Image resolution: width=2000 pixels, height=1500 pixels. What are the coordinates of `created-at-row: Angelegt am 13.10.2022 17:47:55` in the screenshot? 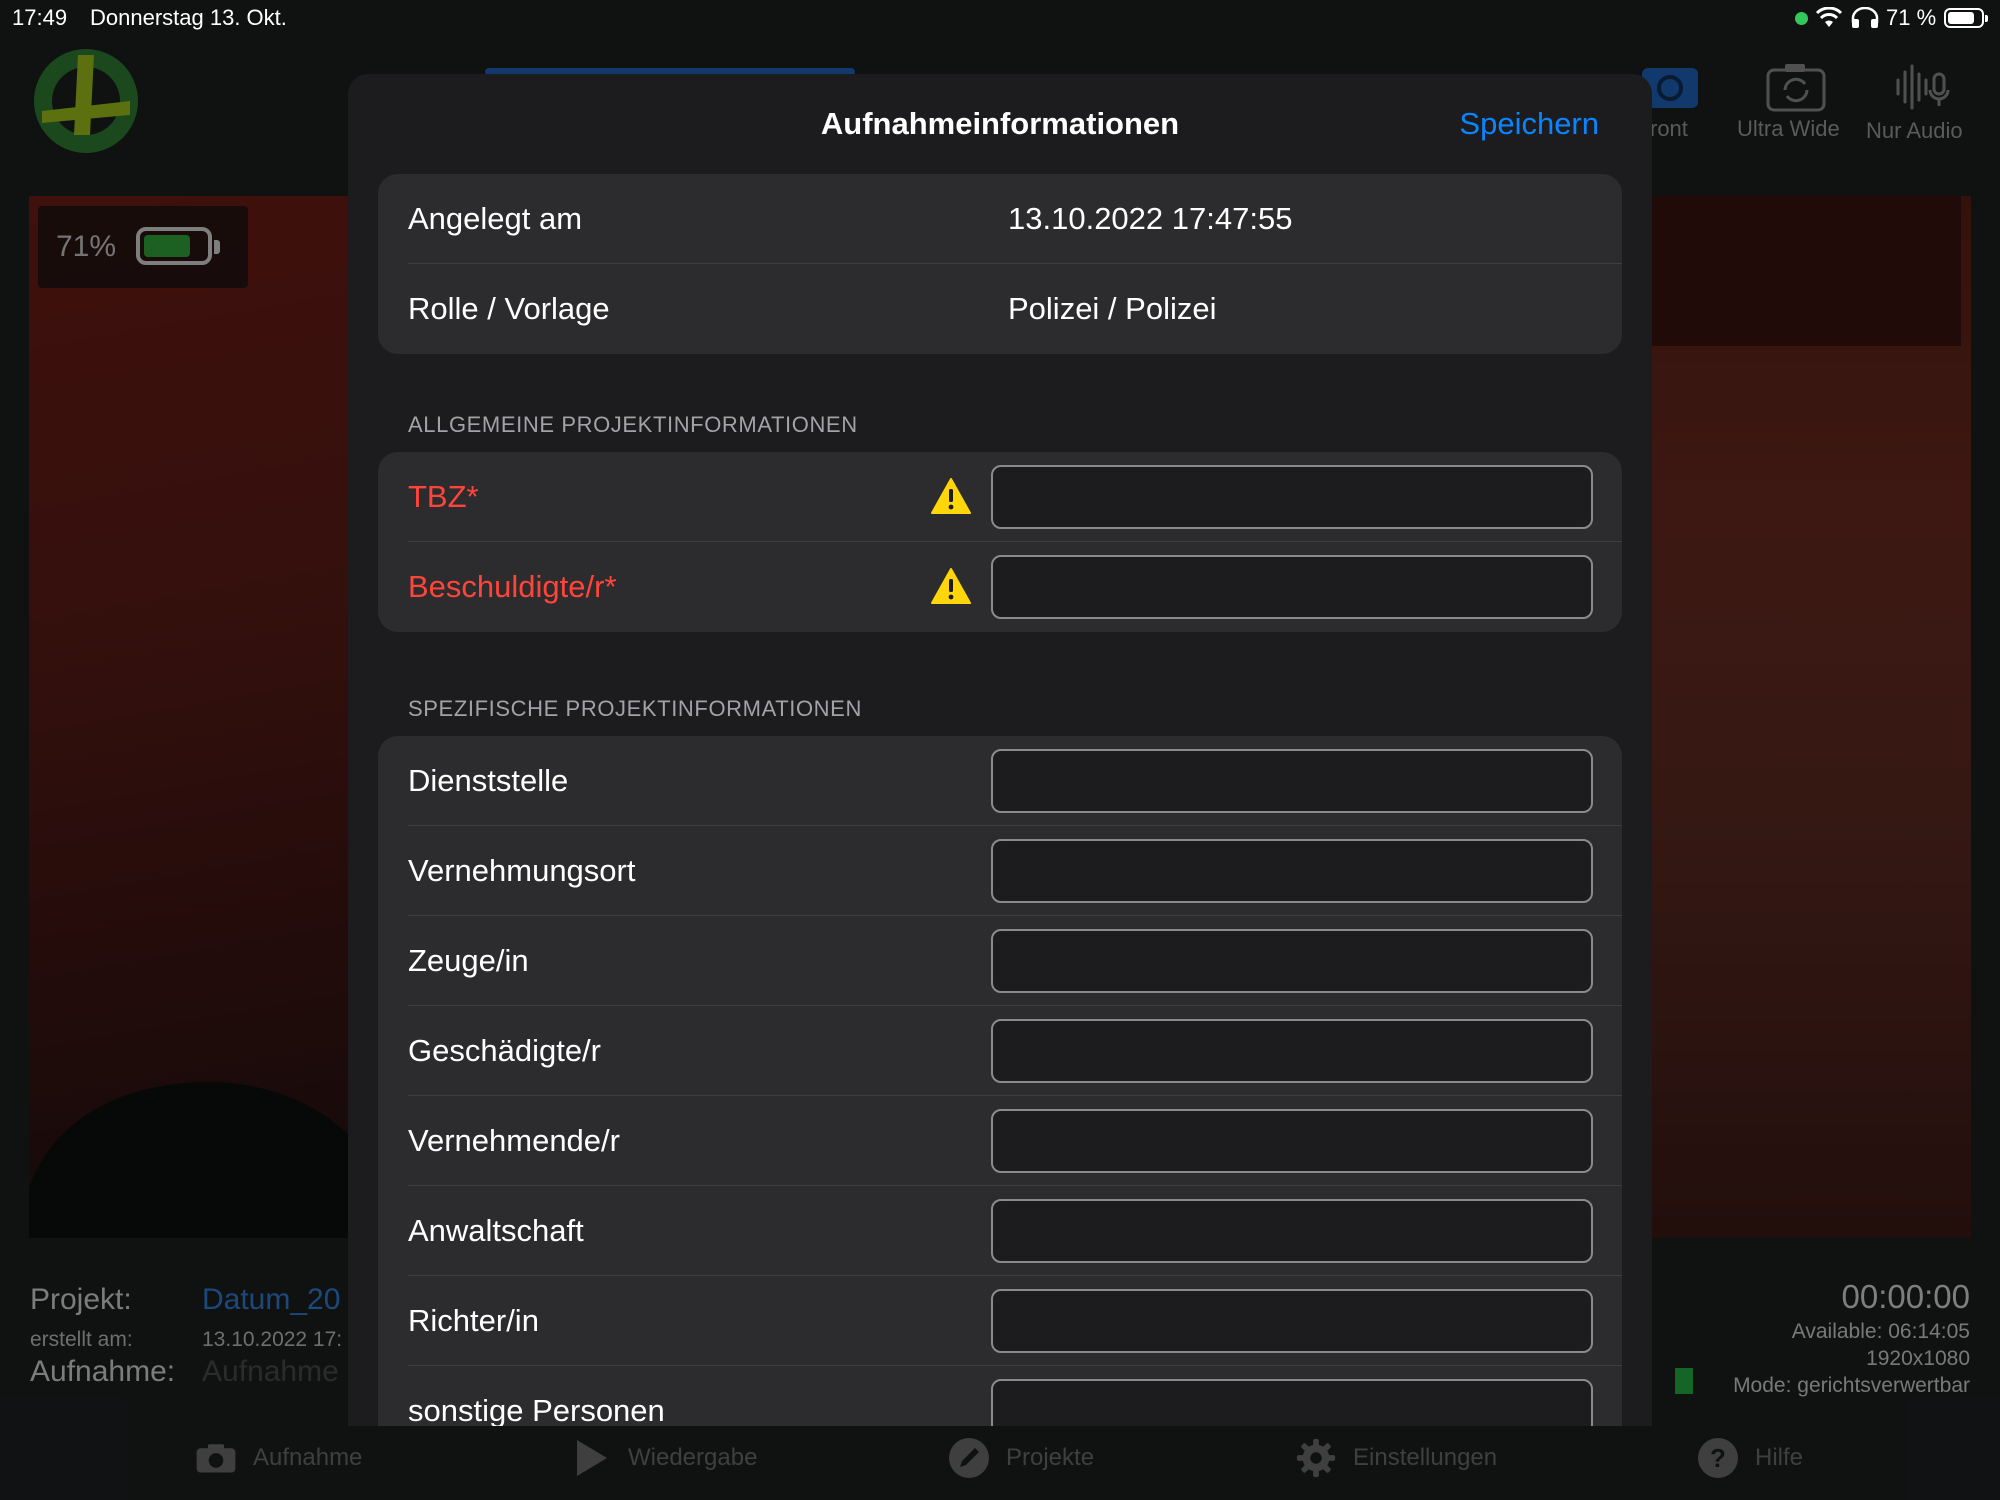 It's located at (1000, 219).